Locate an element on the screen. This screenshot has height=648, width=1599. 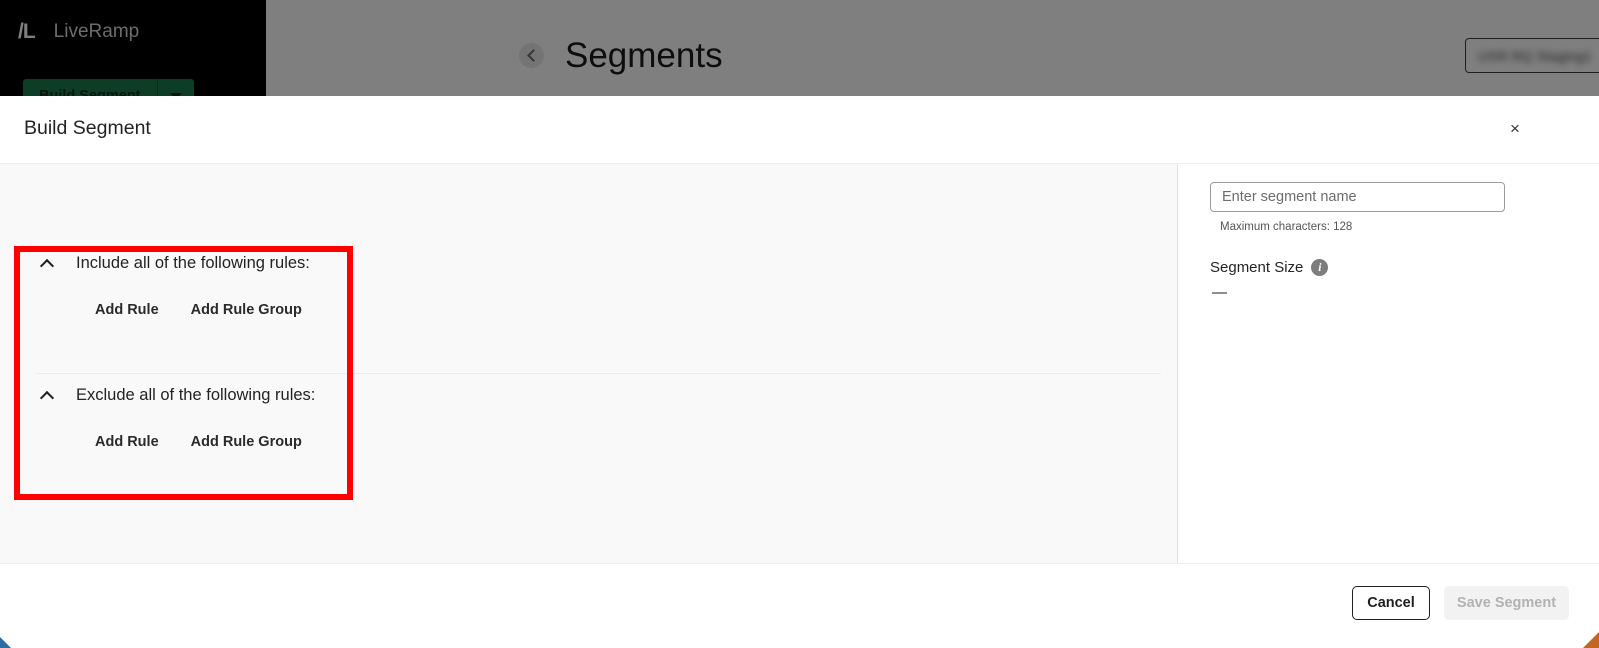
include-add-rule-button: Add Rule is located at coordinates (127, 310).